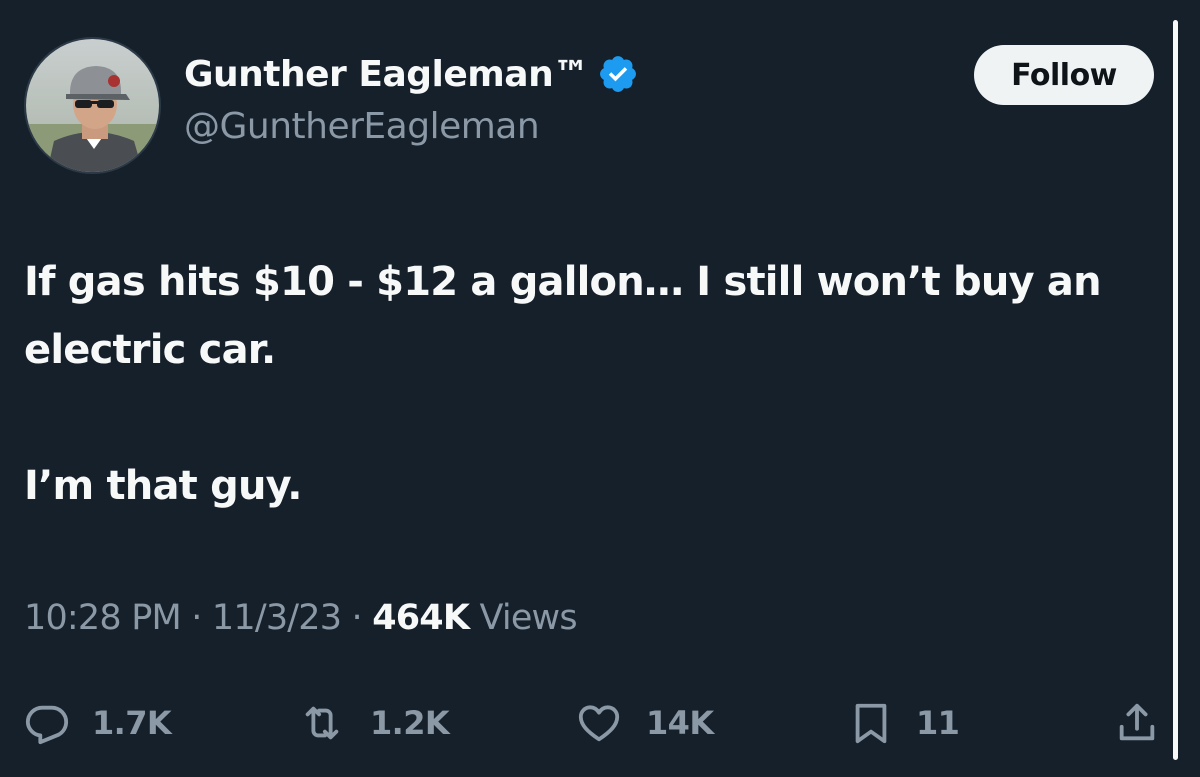 The image size is (1200, 777). I want to click on like-count: 14K, so click(680, 723).